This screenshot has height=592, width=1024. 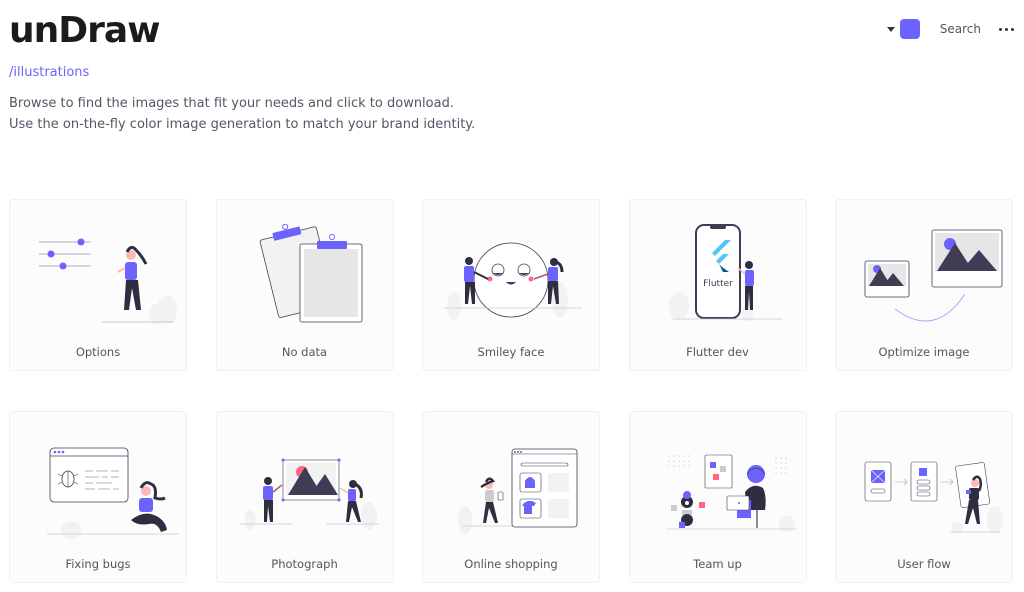 I want to click on illustration-title: Optimize image, so click(x=924, y=352).